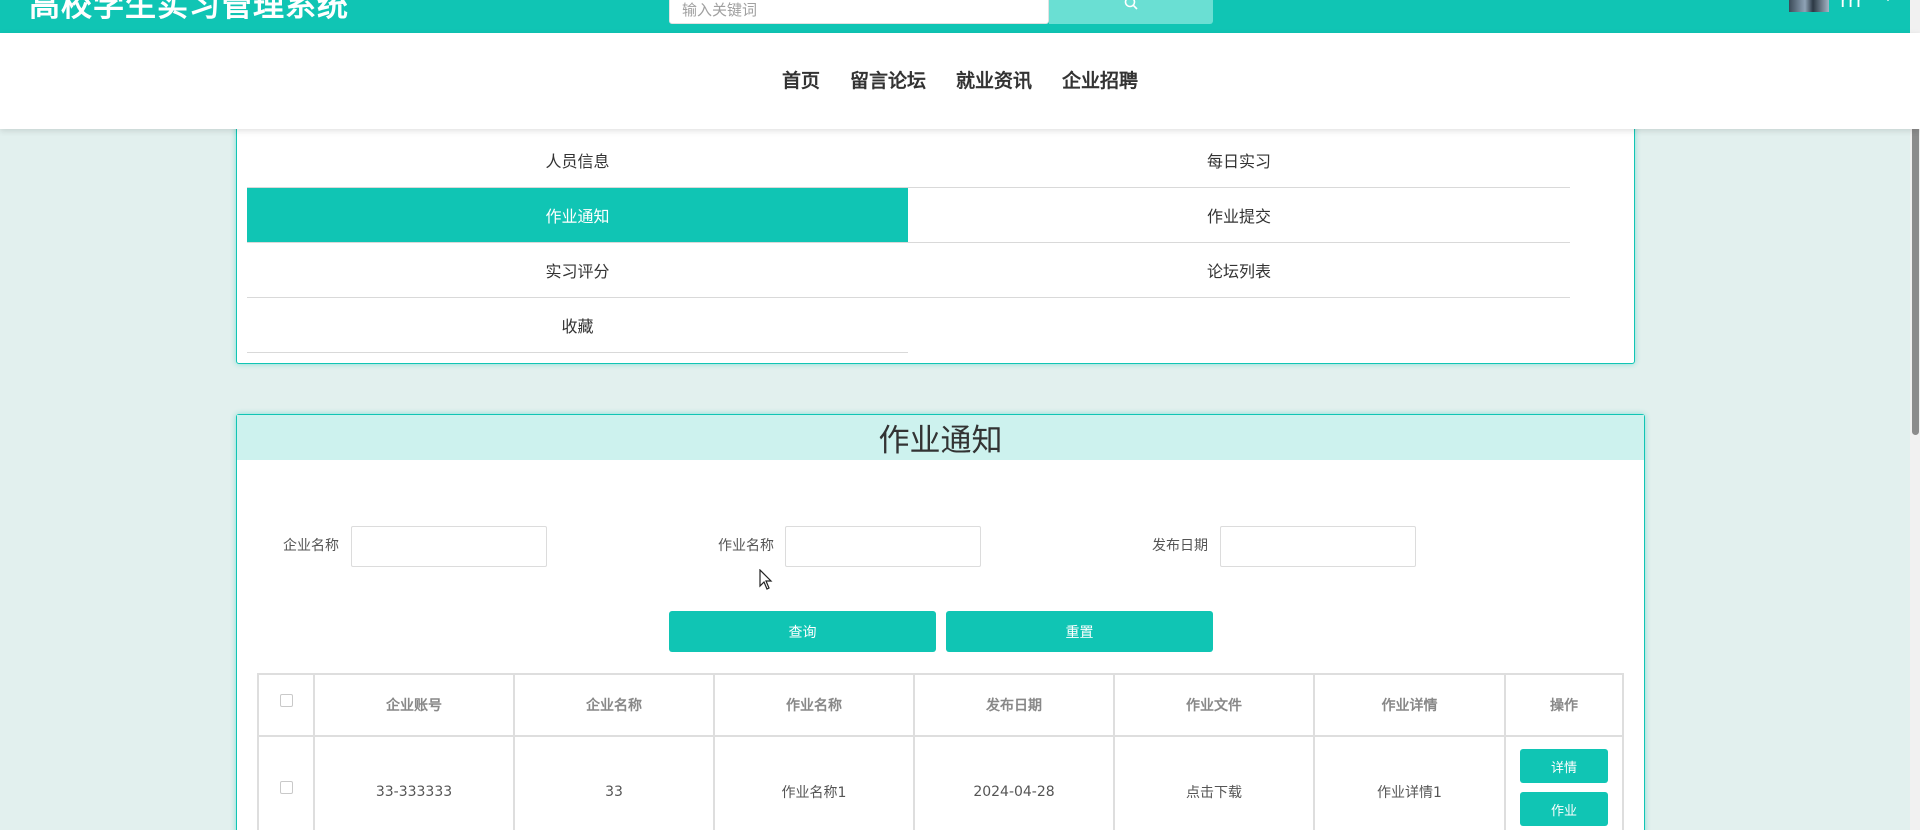 The width and height of the screenshot is (1920, 830). Describe the element at coordinates (577, 160) in the screenshot. I see `menu-item-personnel-info: 人员信息` at that location.